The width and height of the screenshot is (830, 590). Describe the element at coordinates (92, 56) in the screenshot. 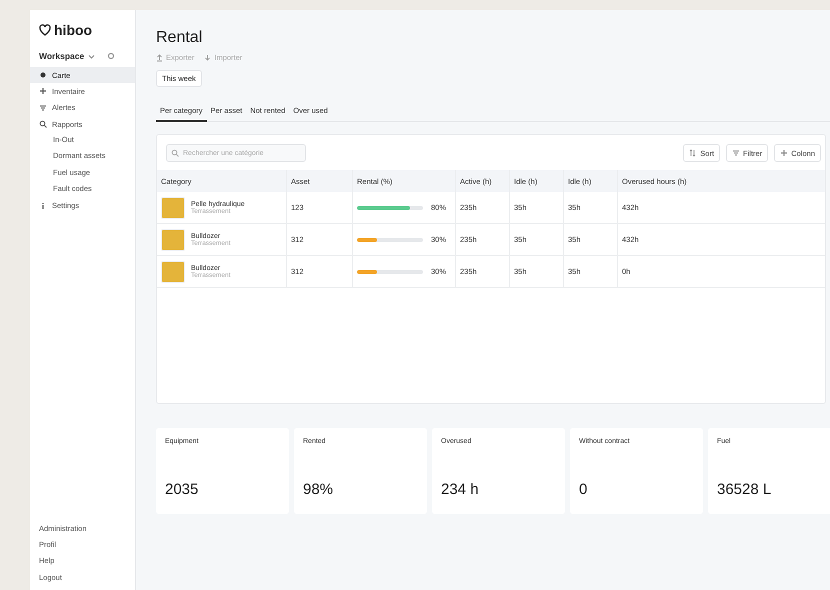

I see `chevron-down-icon` at that location.